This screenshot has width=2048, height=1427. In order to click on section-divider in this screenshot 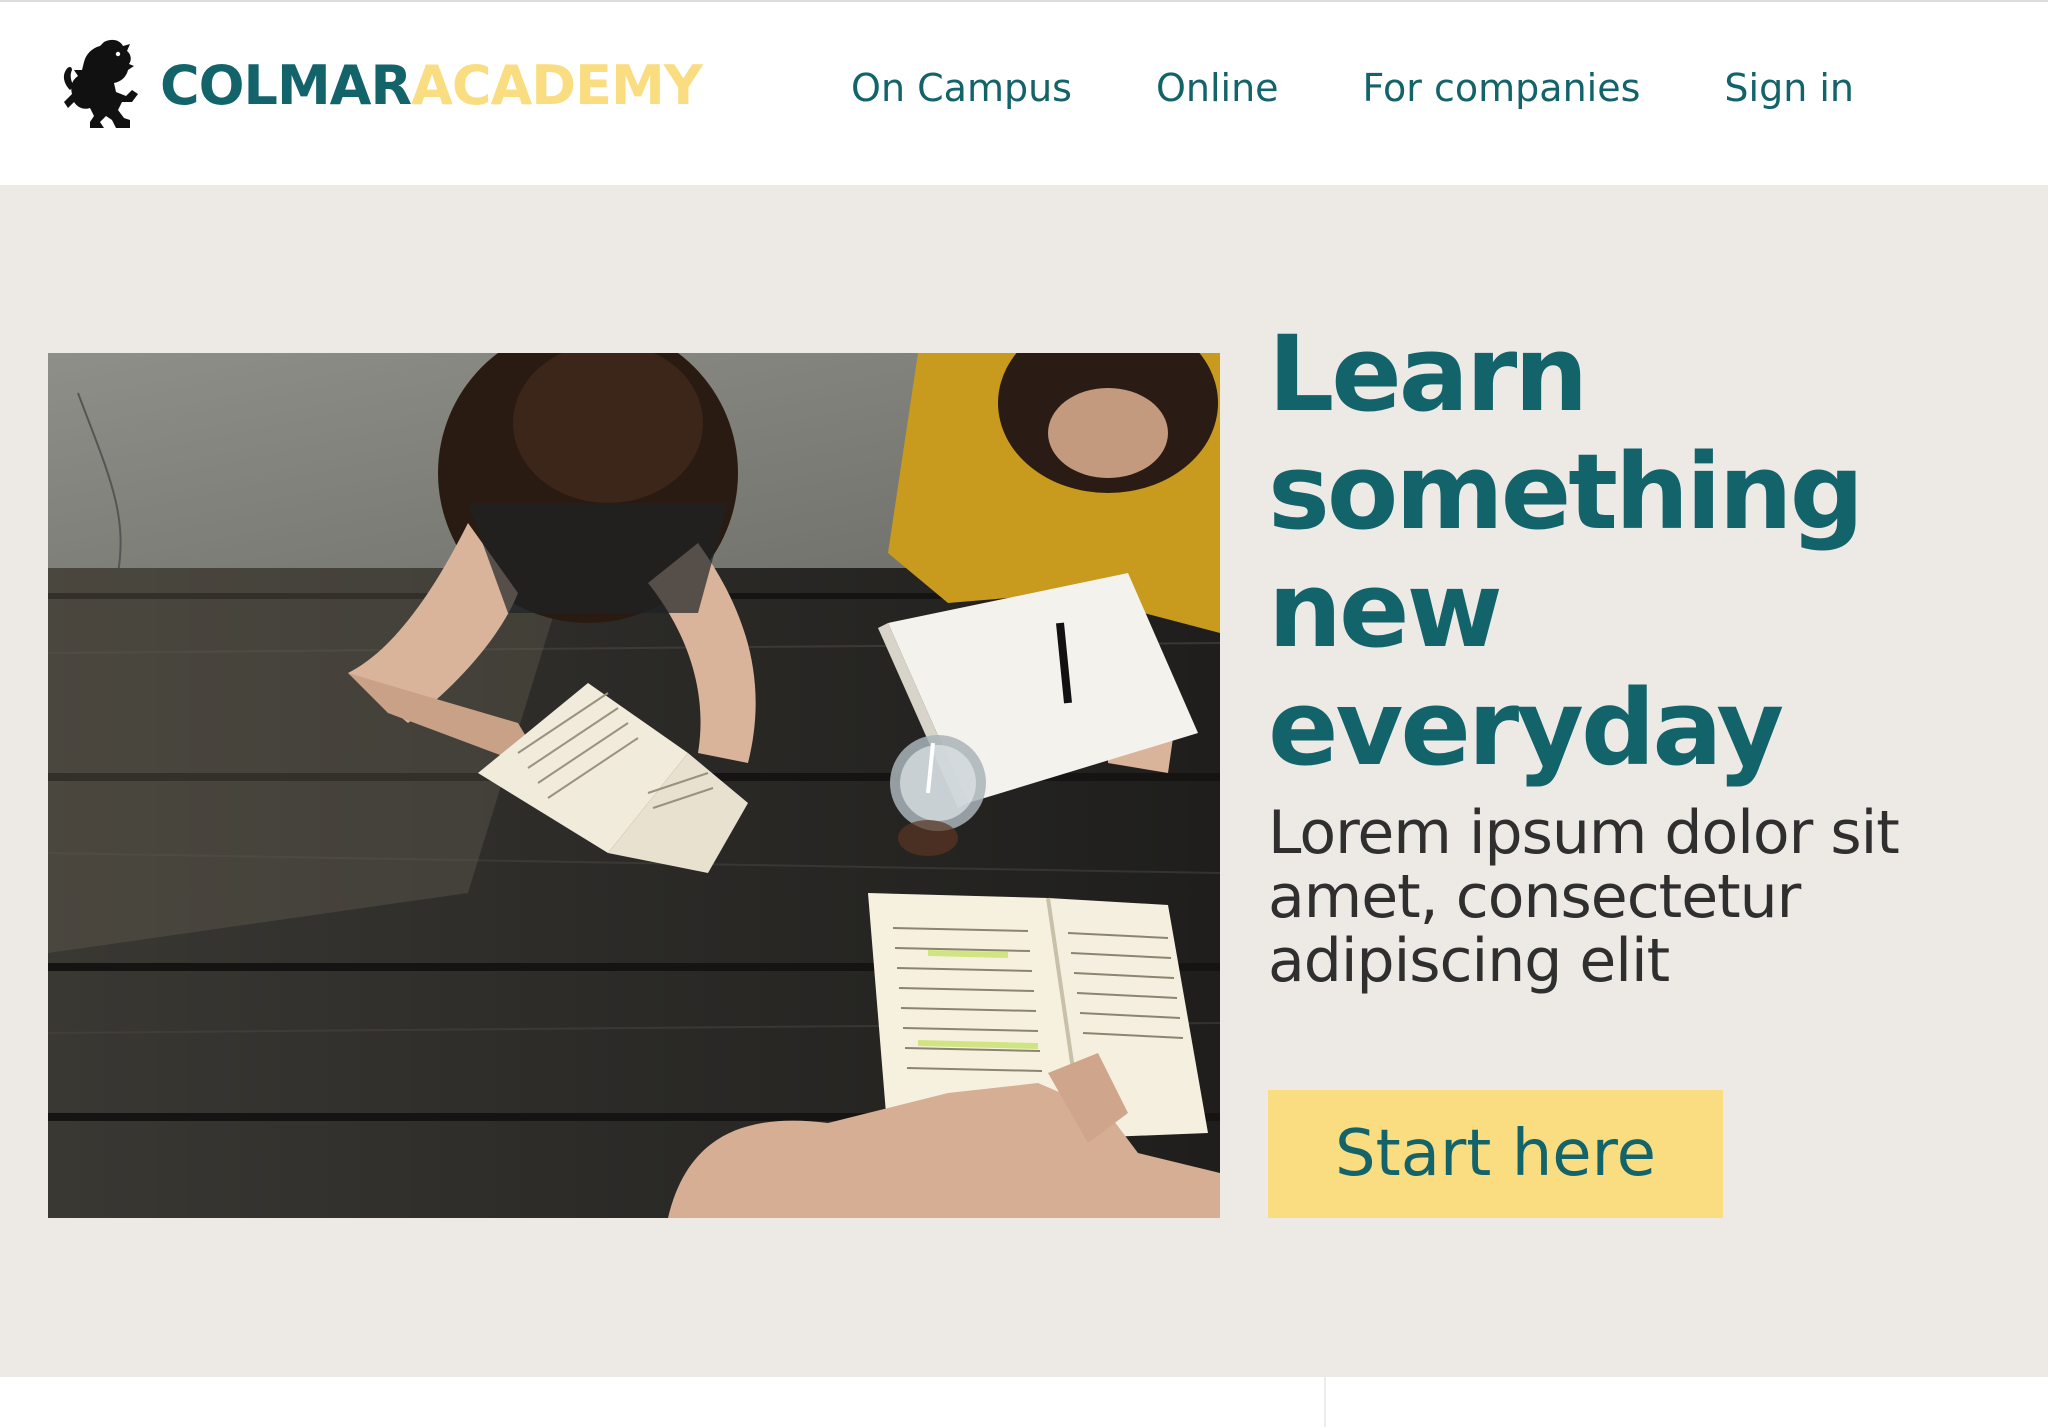, I will do `click(1325, 1402)`.